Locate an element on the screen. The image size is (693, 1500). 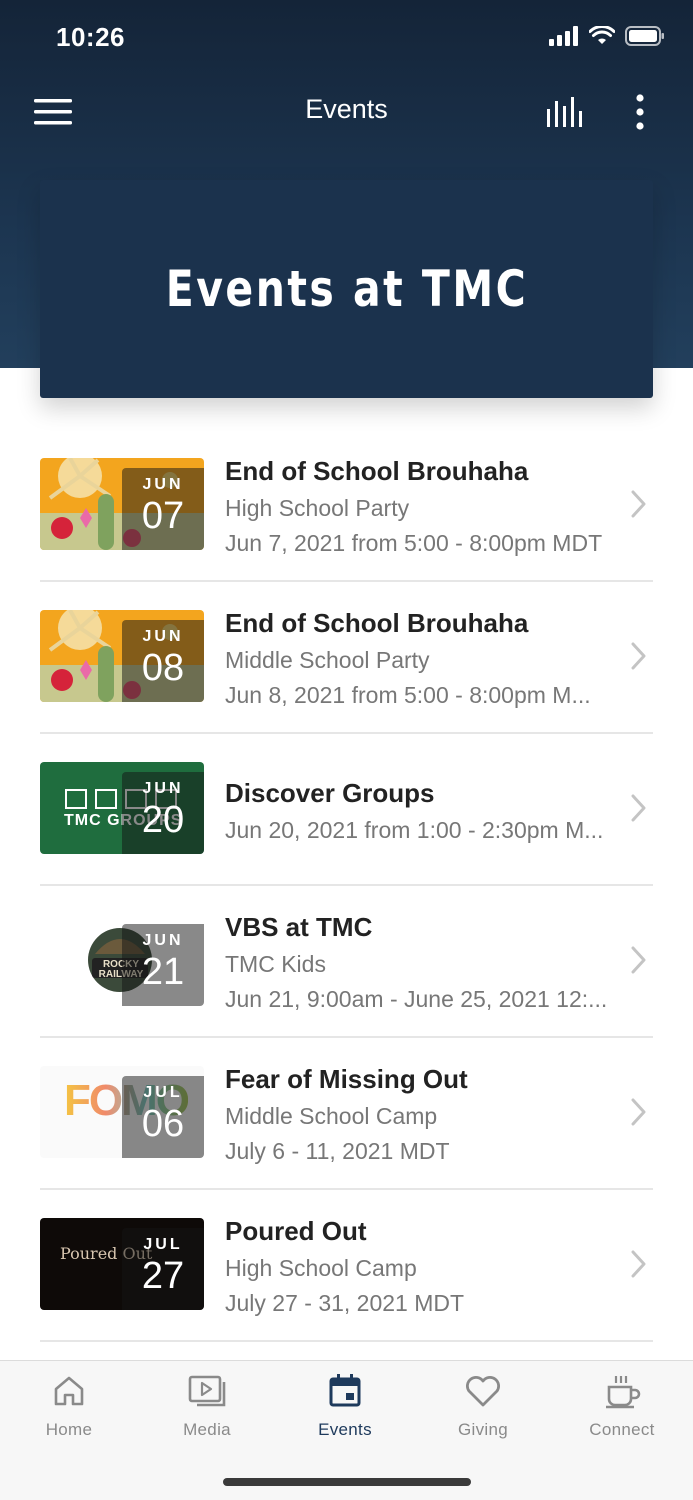
event-datetime: Jun 7, 2021 from 5:00 - 8:00pm MDT is located at coordinates (414, 543).